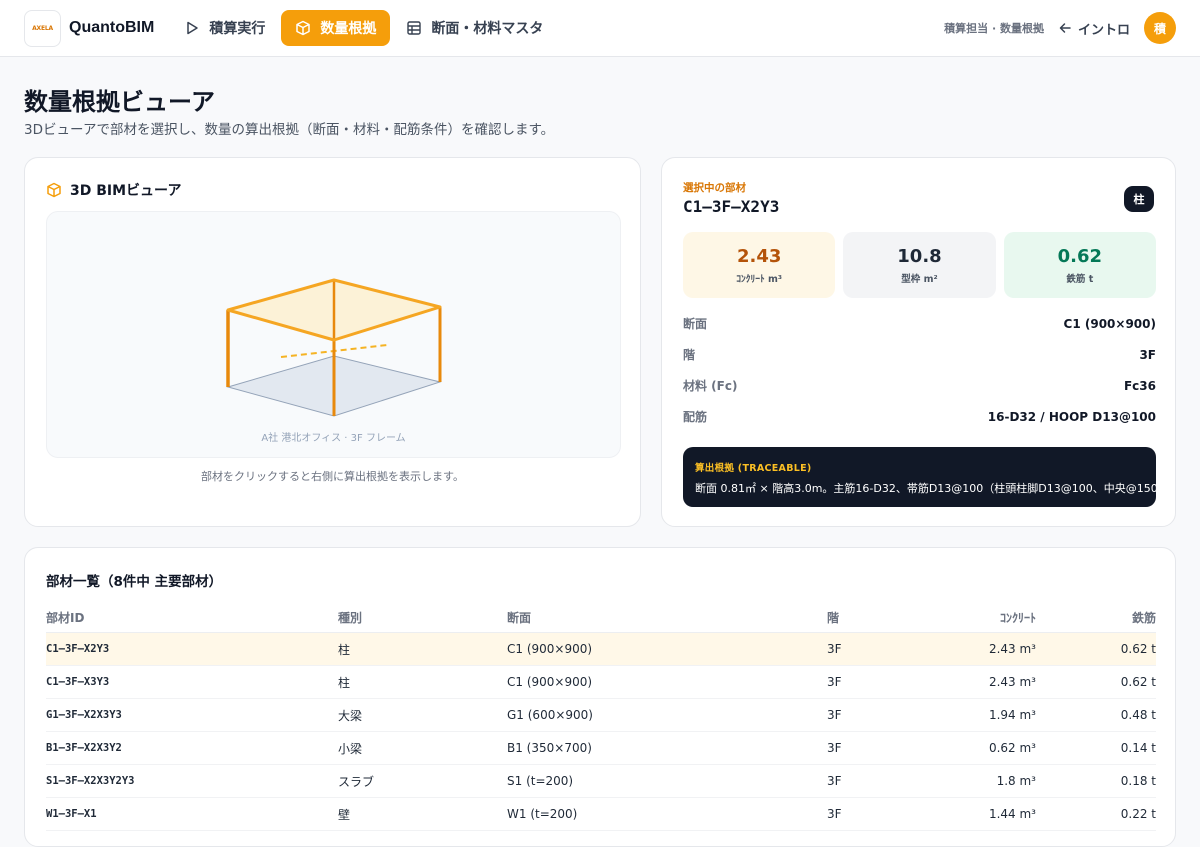 Image resolution: width=1200 pixels, height=847 pixels. What do you see at coordinates (348, 29) in the screenshot?
I see `nav-label: 数量根拠` at bounding box center [348, 29].